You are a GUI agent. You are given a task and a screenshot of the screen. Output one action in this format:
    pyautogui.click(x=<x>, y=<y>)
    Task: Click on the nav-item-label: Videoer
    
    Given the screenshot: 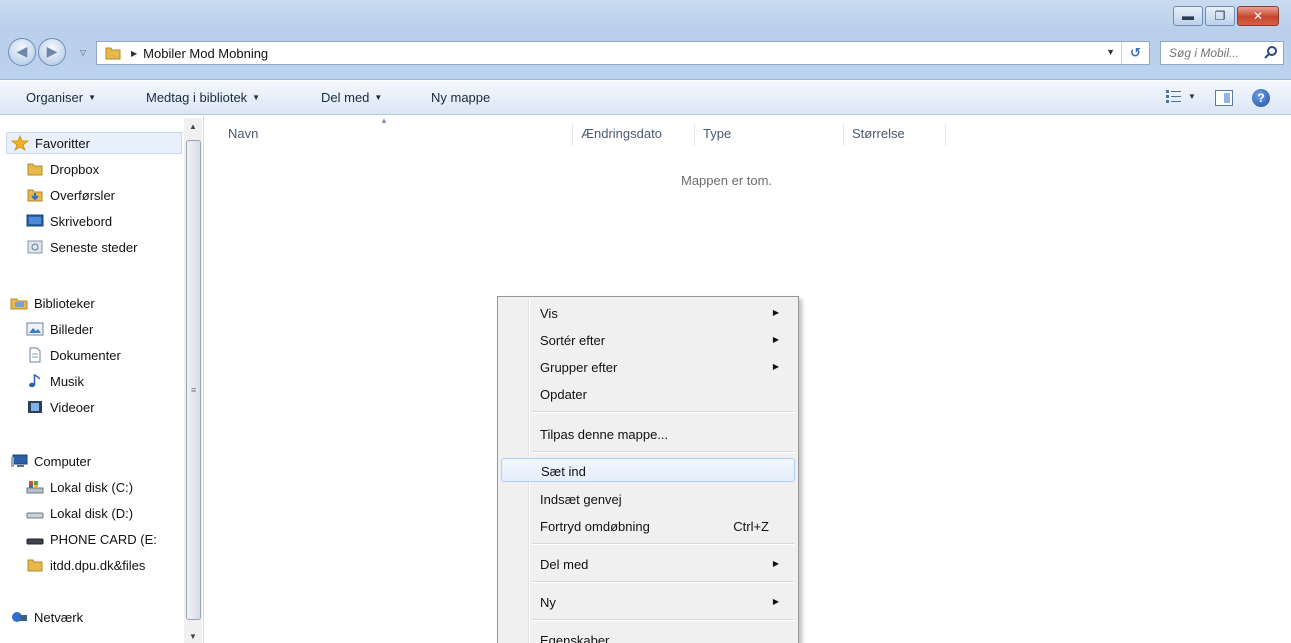 What is the action you would take?
    pyautogui.click(x=72, y=407)
    